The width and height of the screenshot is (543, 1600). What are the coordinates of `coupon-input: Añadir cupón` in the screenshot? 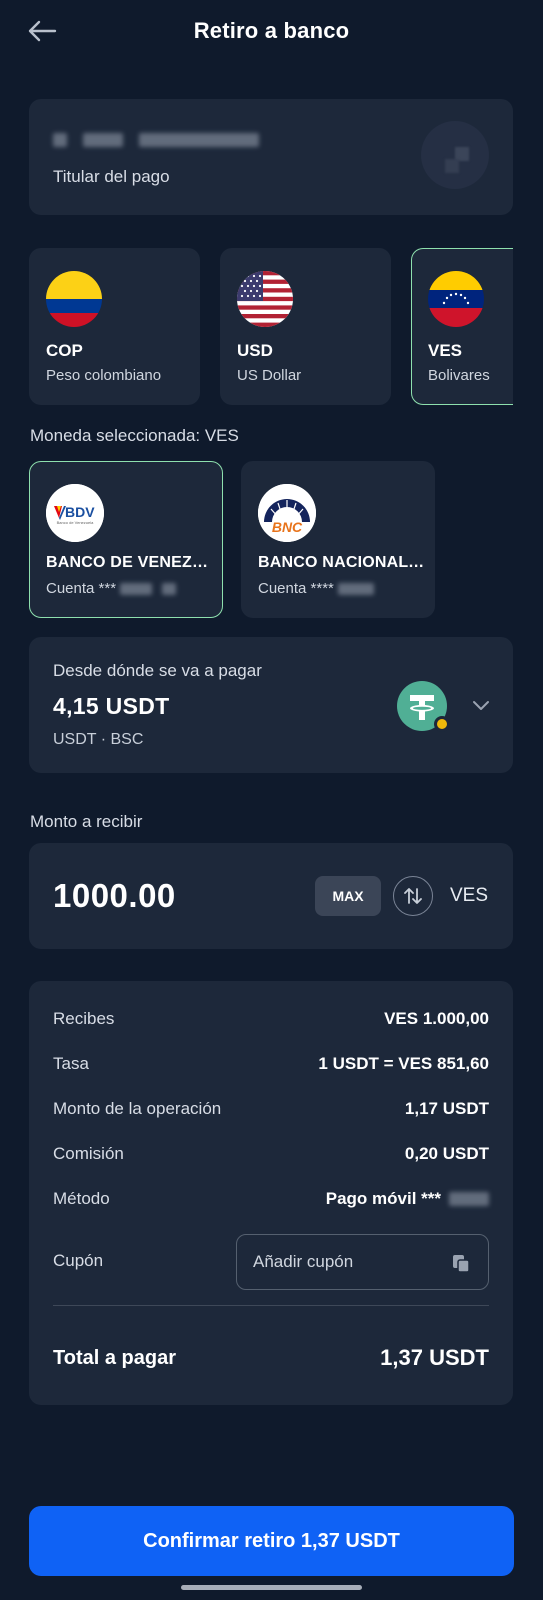 It's located at (362, 1262).